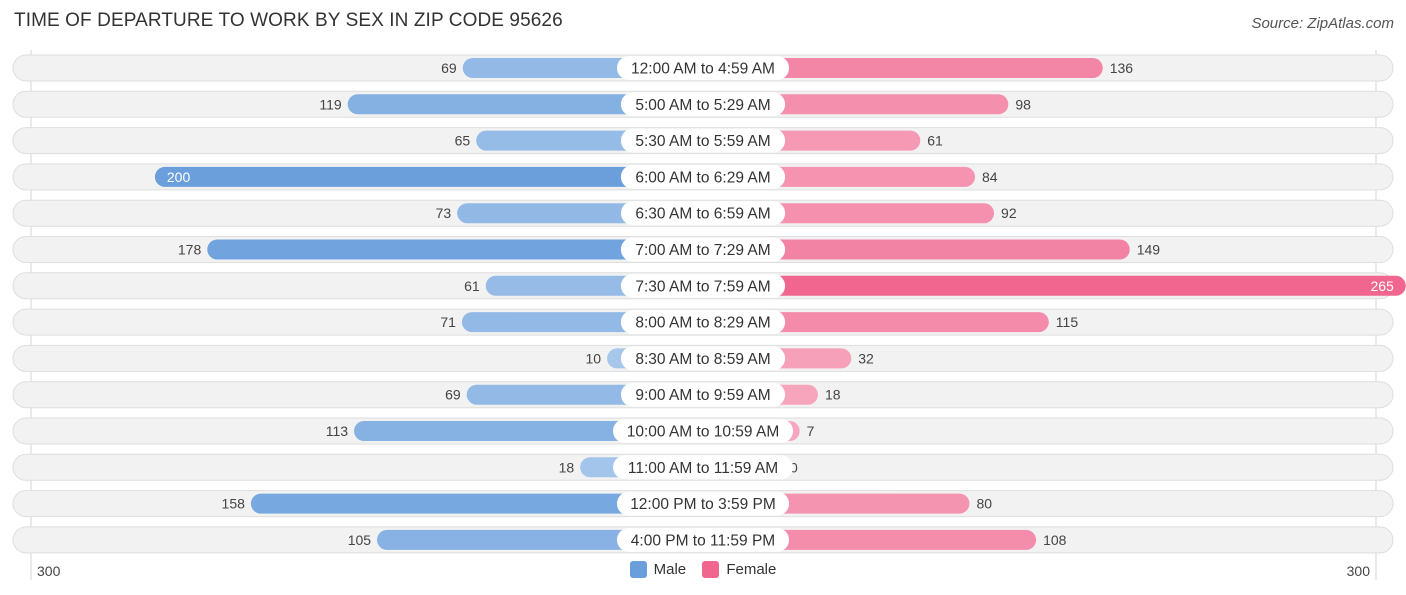 This screenshot has height=595, width=1406. What do you see at coordinates (711, 569) in the screenshot?
I see `legend-swatch-female` at bounding box center [711, 569].